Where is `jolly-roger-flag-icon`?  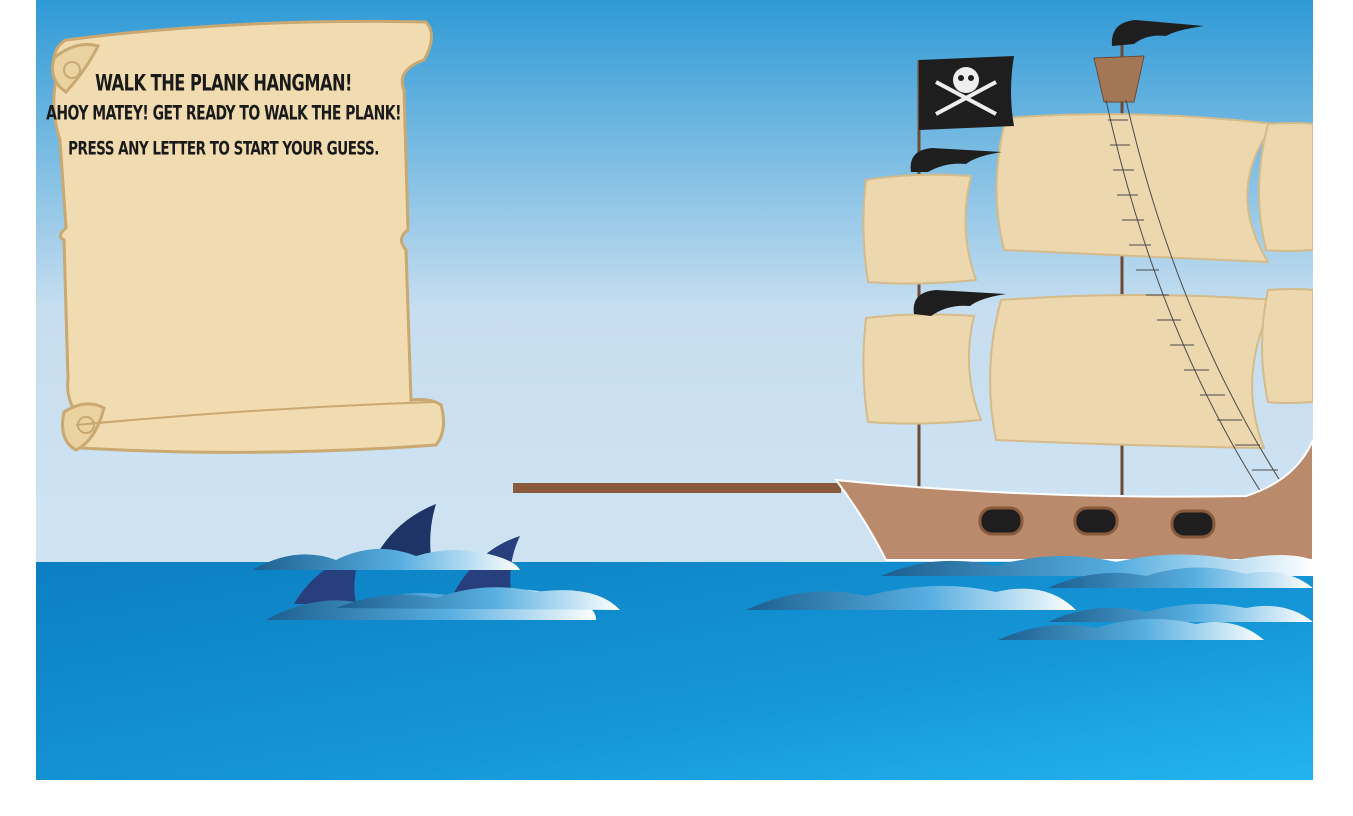 jolly-roger-flag-icon is located at coordinates (966, 93).